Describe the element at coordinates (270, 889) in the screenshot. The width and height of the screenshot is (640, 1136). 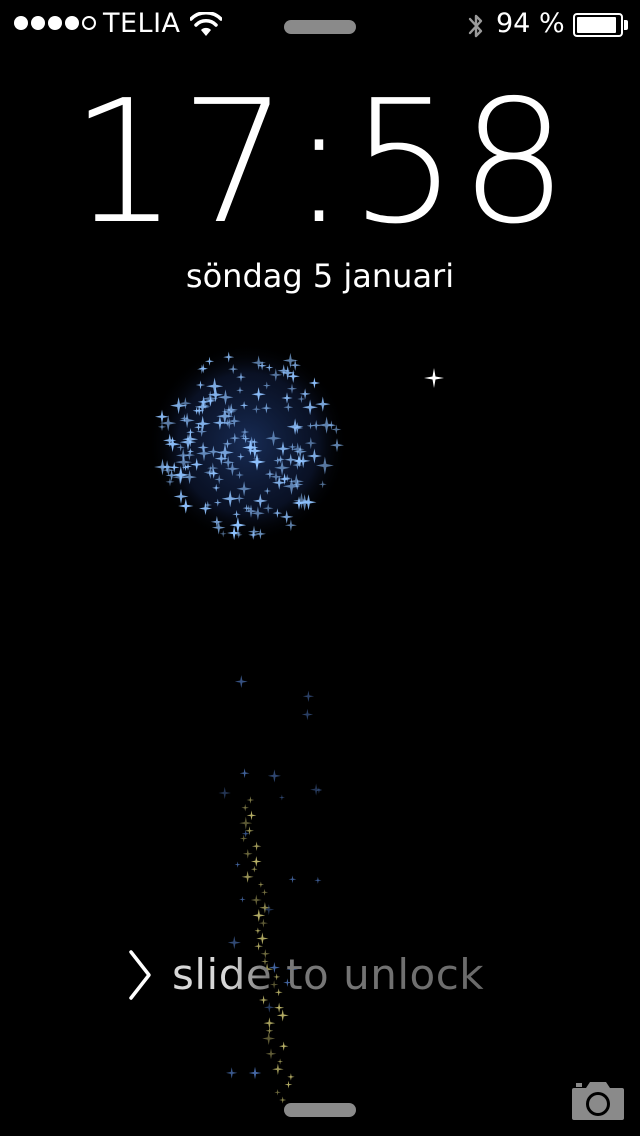
I see `firework-trail` at that location.